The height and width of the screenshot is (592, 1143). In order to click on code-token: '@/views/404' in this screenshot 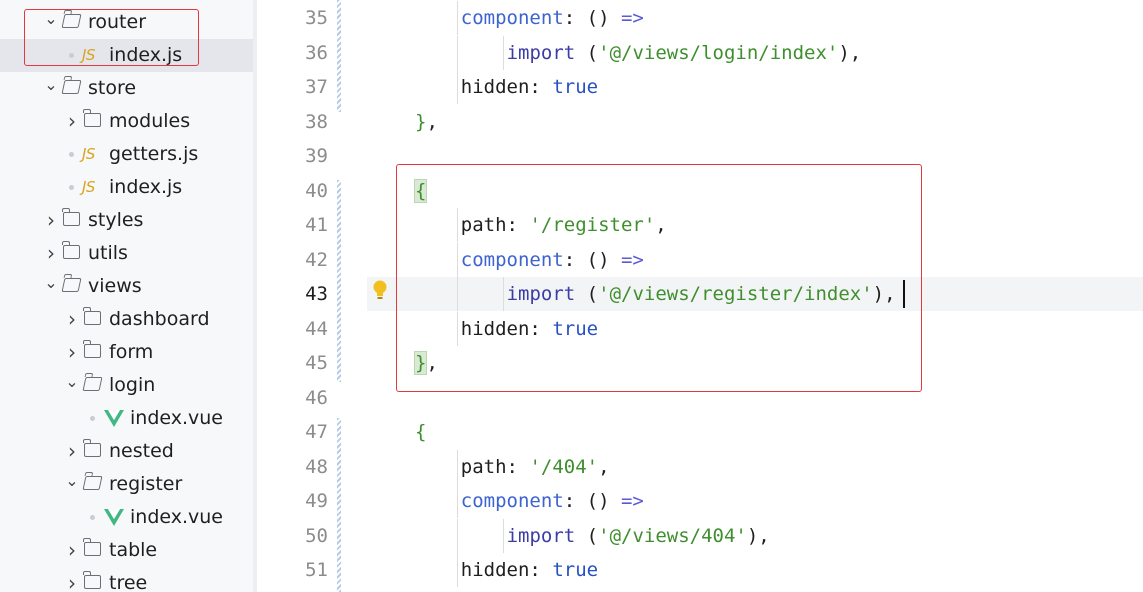, I will do `click(672, 536)`.